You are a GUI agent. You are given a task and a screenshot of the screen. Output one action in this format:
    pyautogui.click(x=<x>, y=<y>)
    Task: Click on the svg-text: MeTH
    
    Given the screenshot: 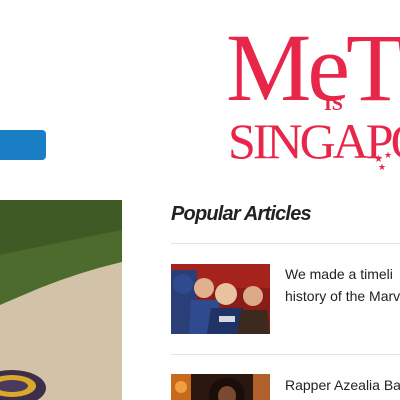 What is the action you would take?
    pyautogui.click(x=313, y=67)
    